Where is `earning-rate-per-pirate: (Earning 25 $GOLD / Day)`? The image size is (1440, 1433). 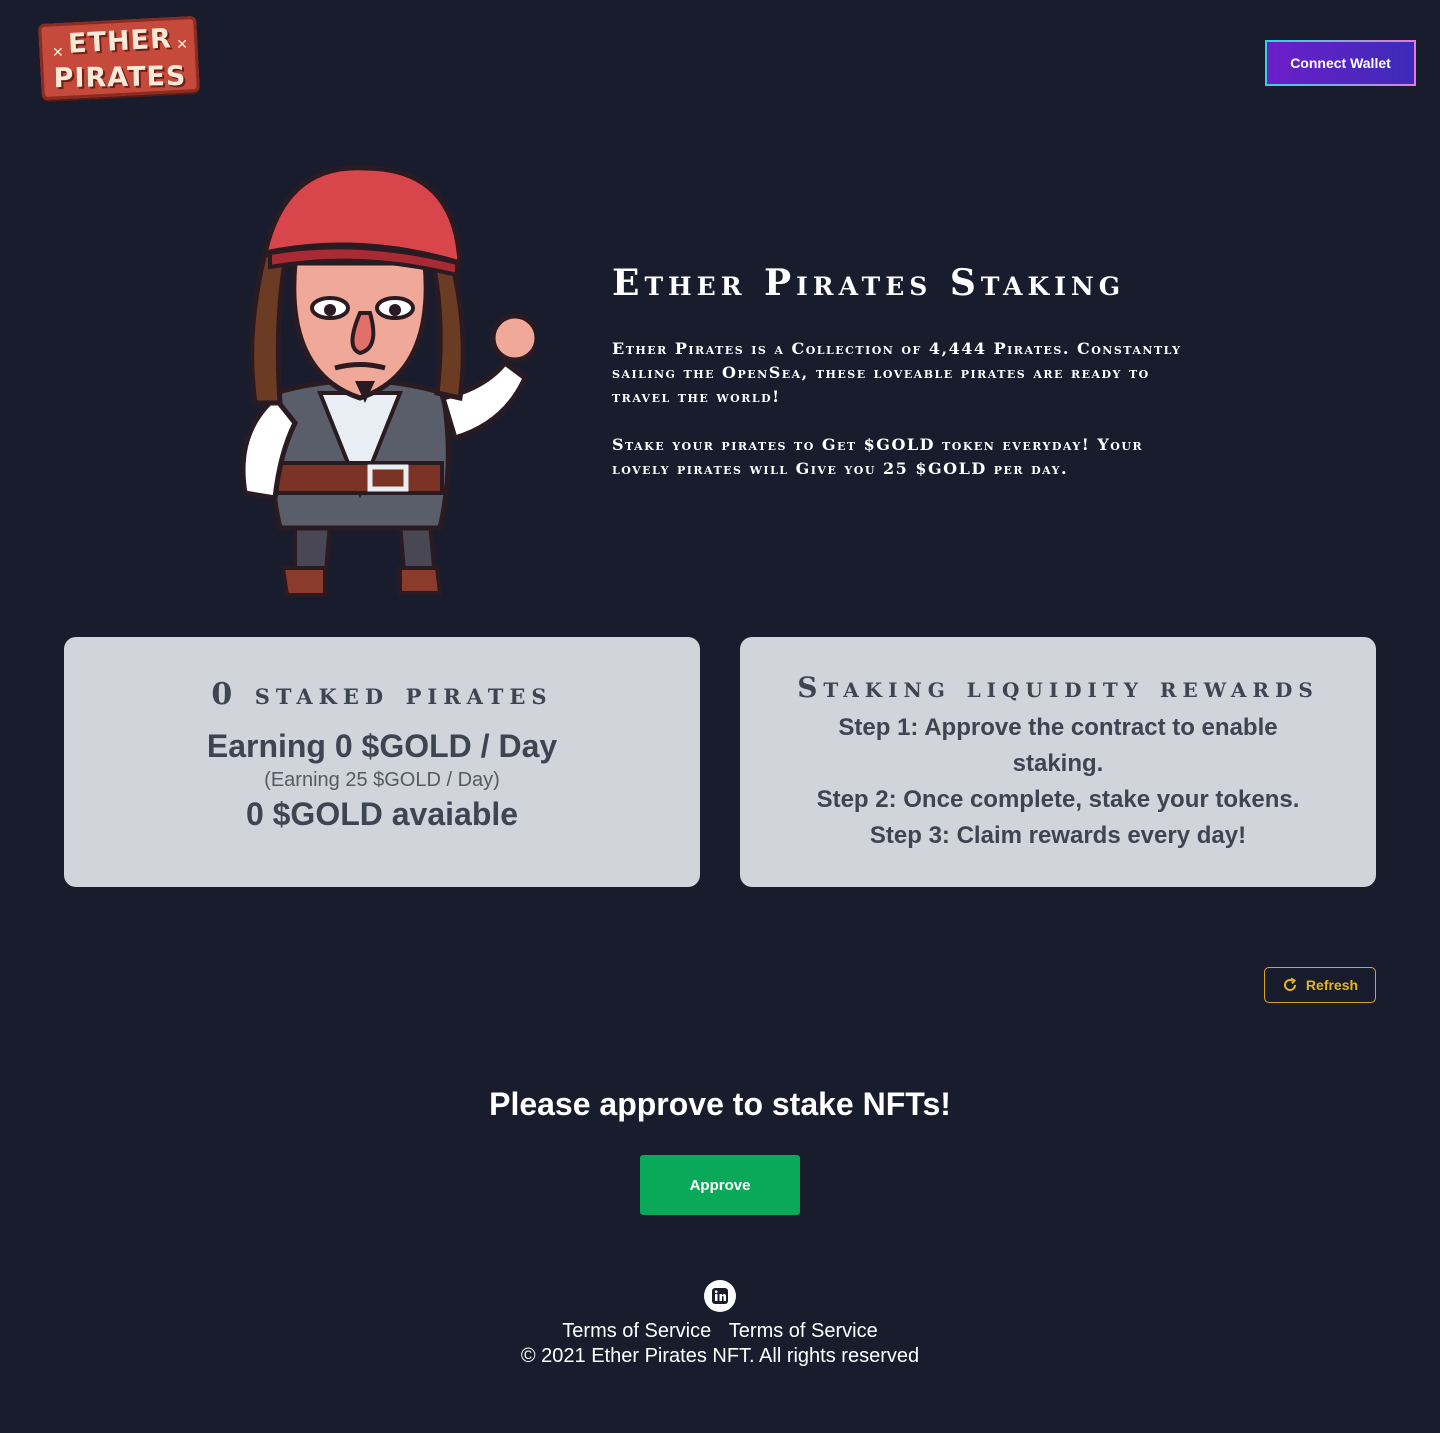 earning-rate-per-pirate: (Earning 25 $GOLD / Day) is located at coordinates (382, 780).